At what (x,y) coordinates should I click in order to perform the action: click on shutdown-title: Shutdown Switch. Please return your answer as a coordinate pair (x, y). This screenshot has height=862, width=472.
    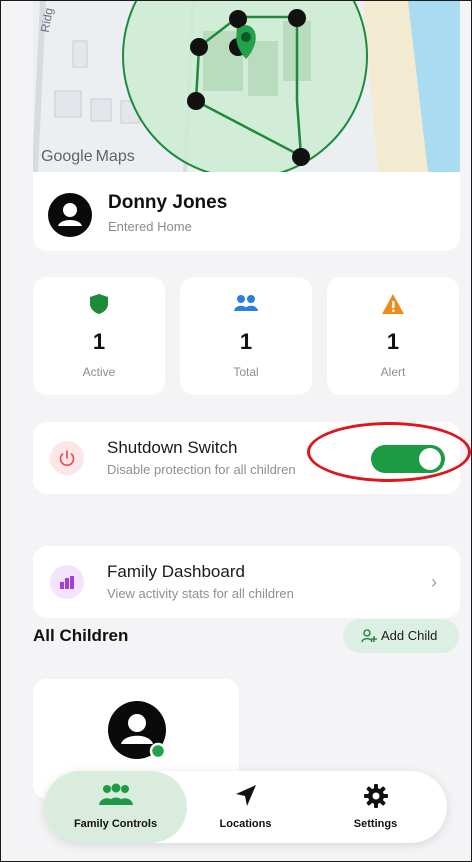
    Looking at the image, I should click on (172, 447).